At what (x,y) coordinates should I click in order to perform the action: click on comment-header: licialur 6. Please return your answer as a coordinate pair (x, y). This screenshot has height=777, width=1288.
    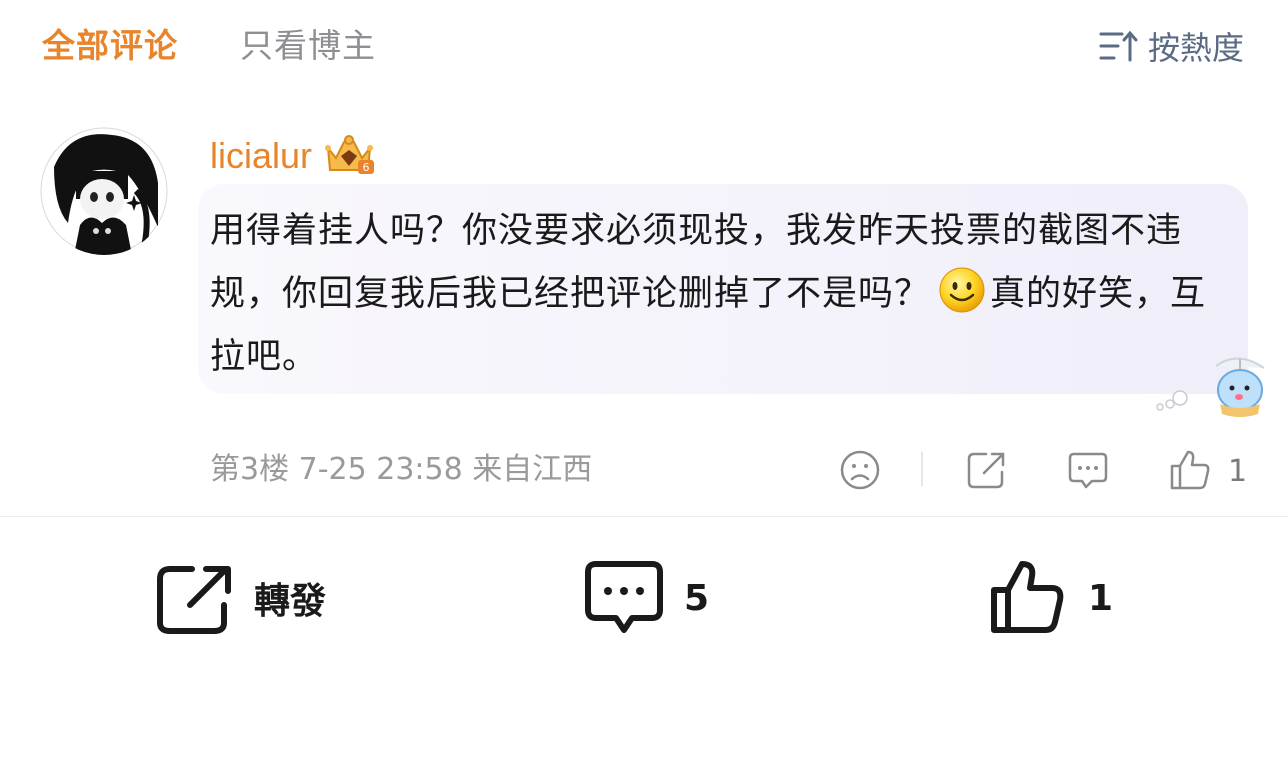
    Looking at the image, I should click on (294, 156).